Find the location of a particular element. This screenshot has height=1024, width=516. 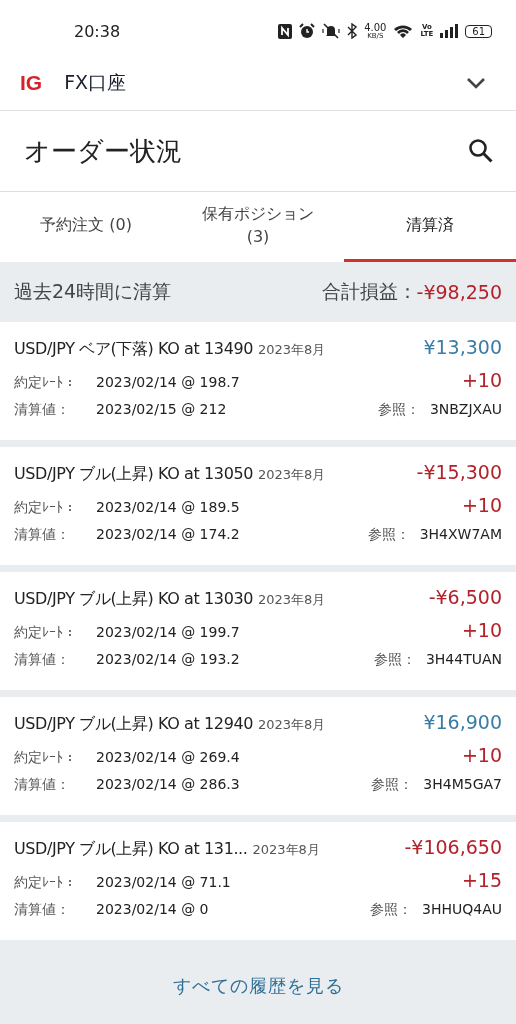

network-speed: 4.00 is located at coordinates (375, 27).